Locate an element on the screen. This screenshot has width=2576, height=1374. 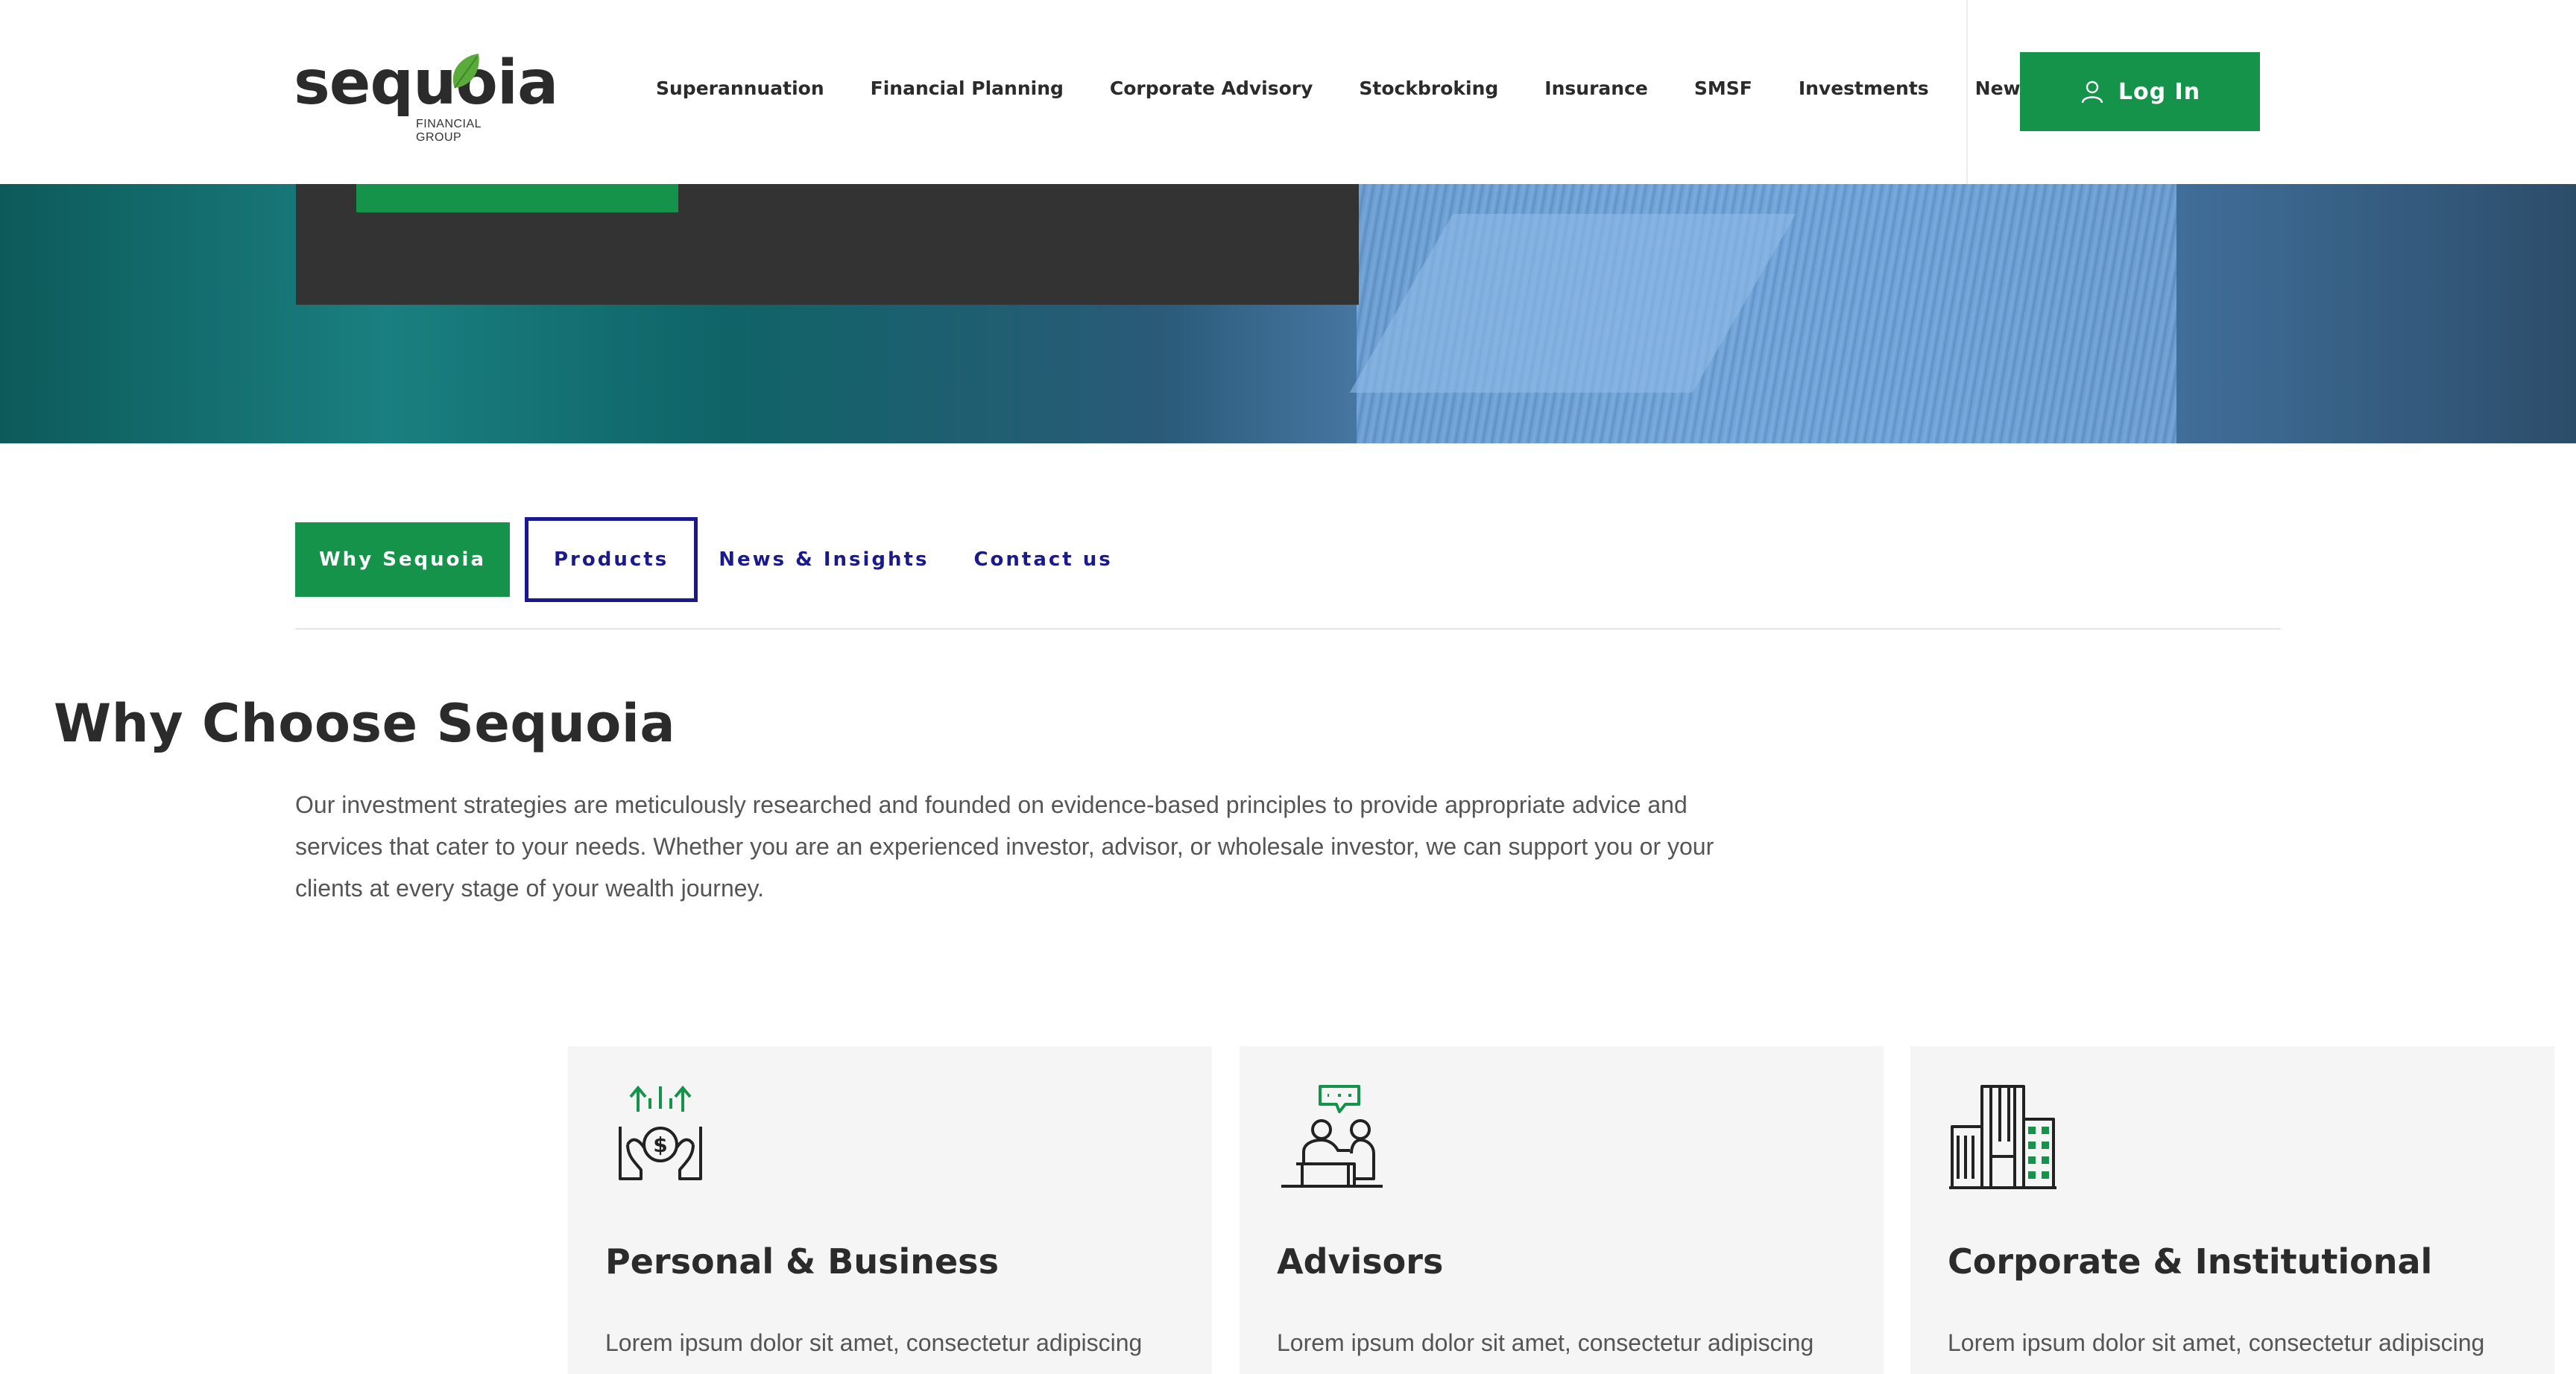
advisor-meeting-icon is located at coordinates (1332, 1136).